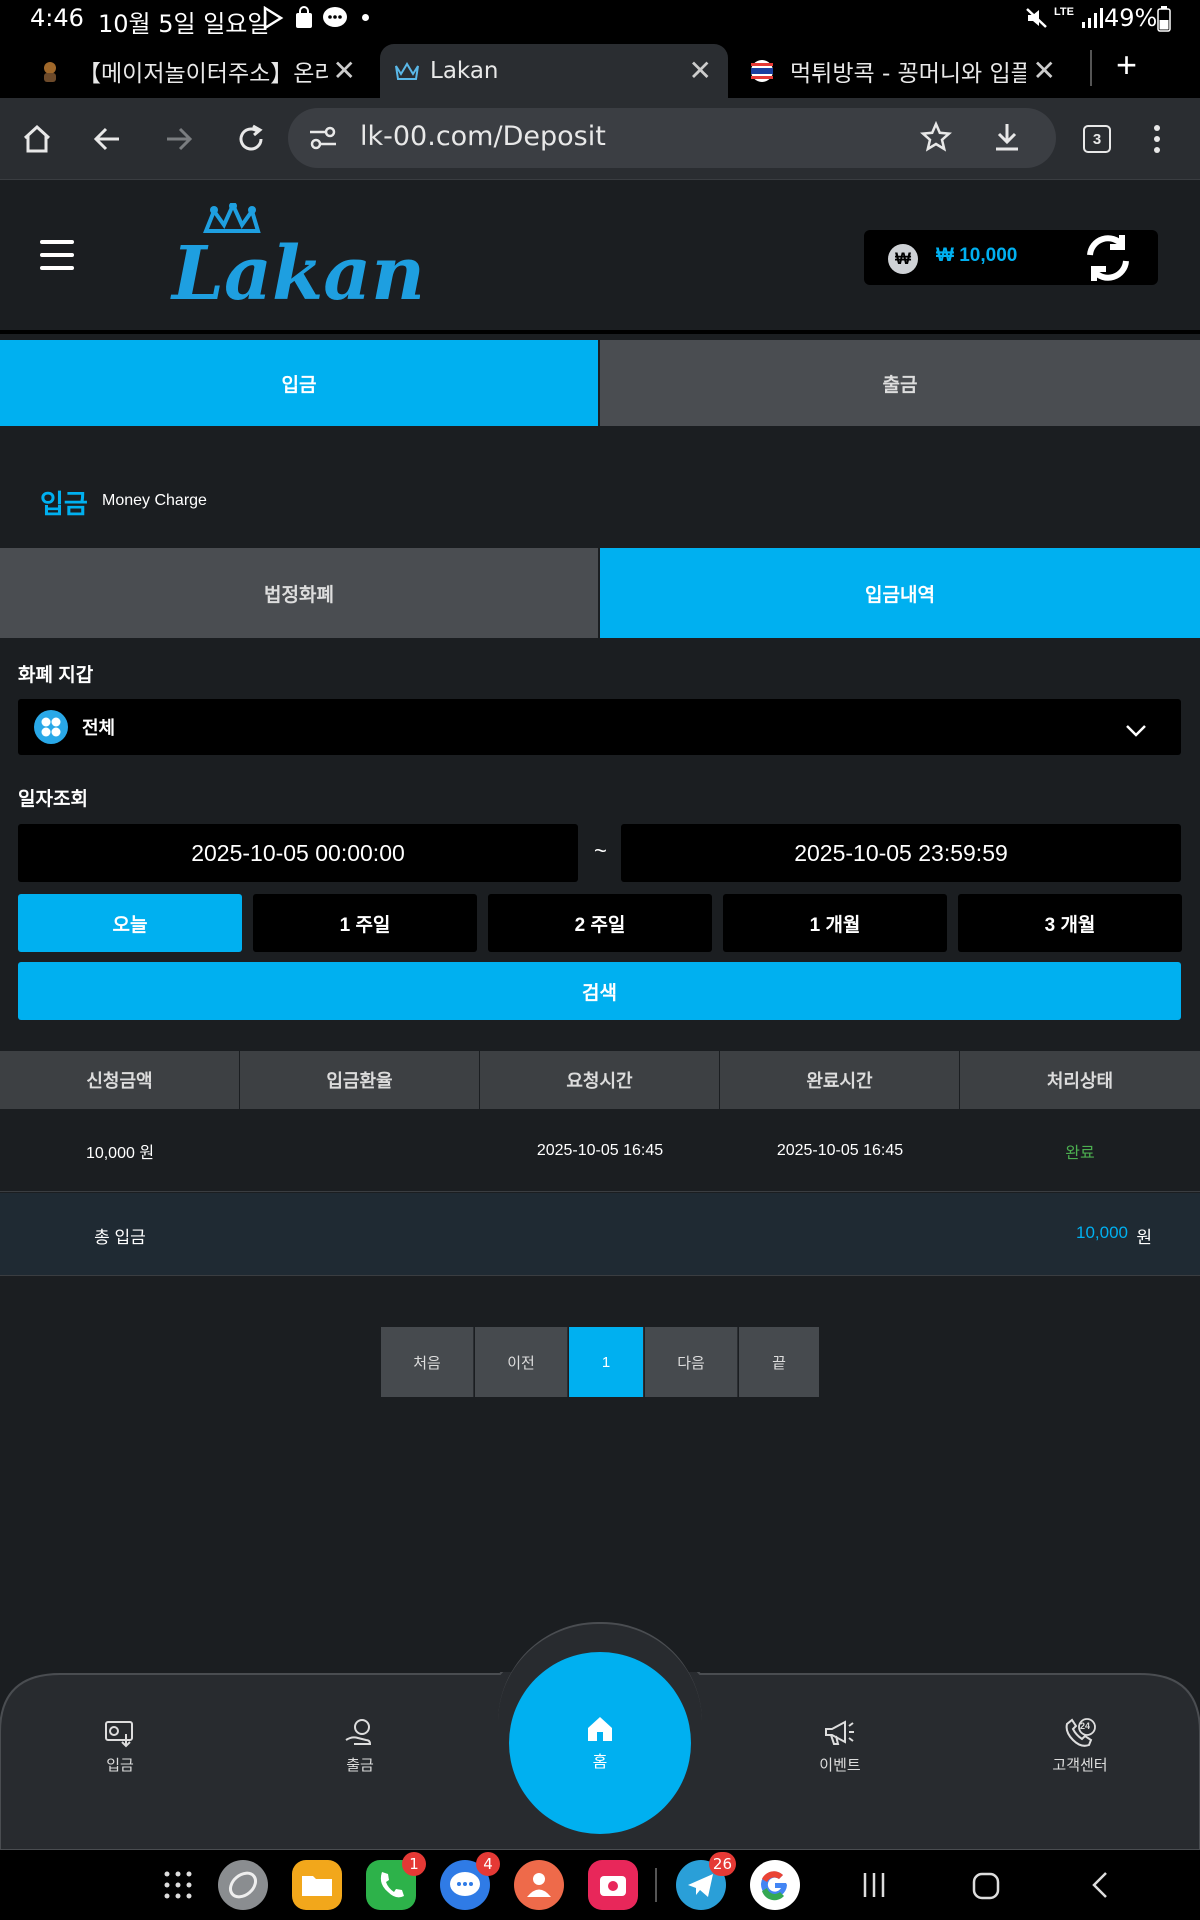  Describe the element at coordinates (606, 1362) in the screenshot. I see `page-current-button: 1` at that location.